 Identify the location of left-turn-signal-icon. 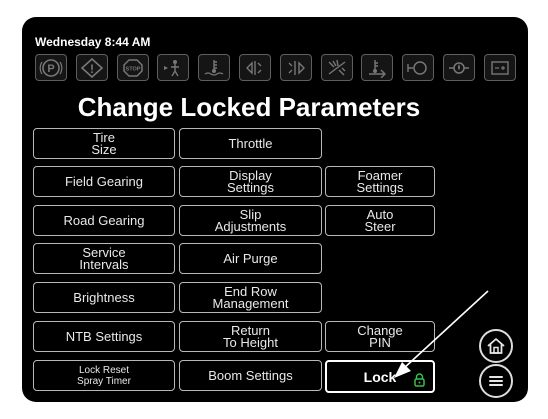
(255, 67).